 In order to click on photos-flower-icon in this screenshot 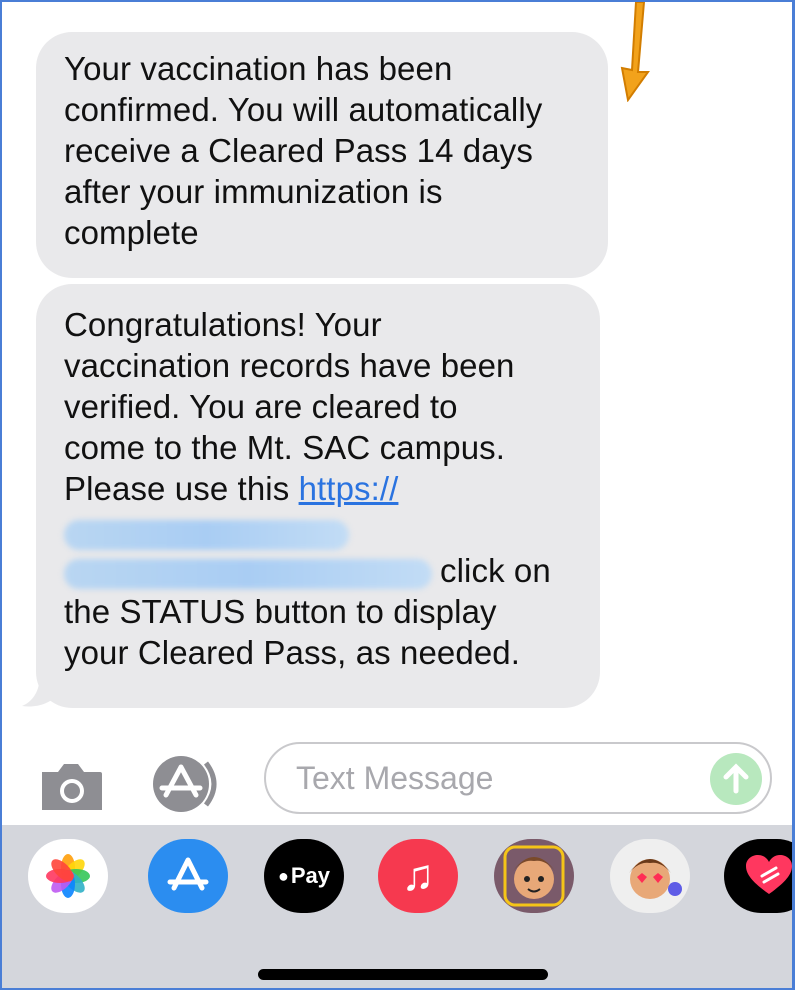, I will do `click(68, 876)`.